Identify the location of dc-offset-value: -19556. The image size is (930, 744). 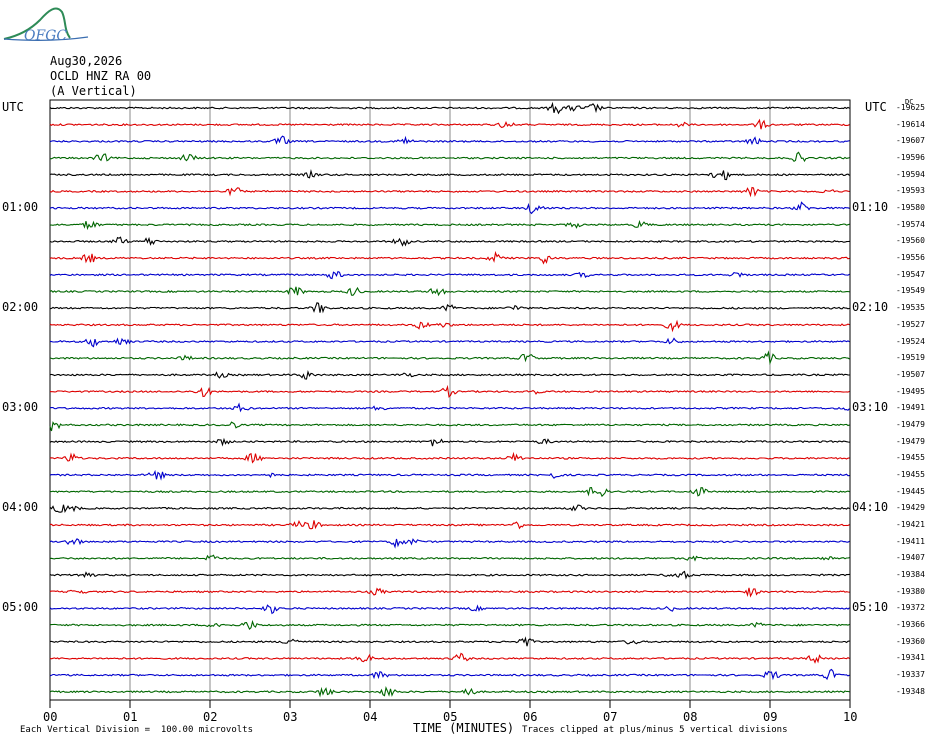
(910, 258).